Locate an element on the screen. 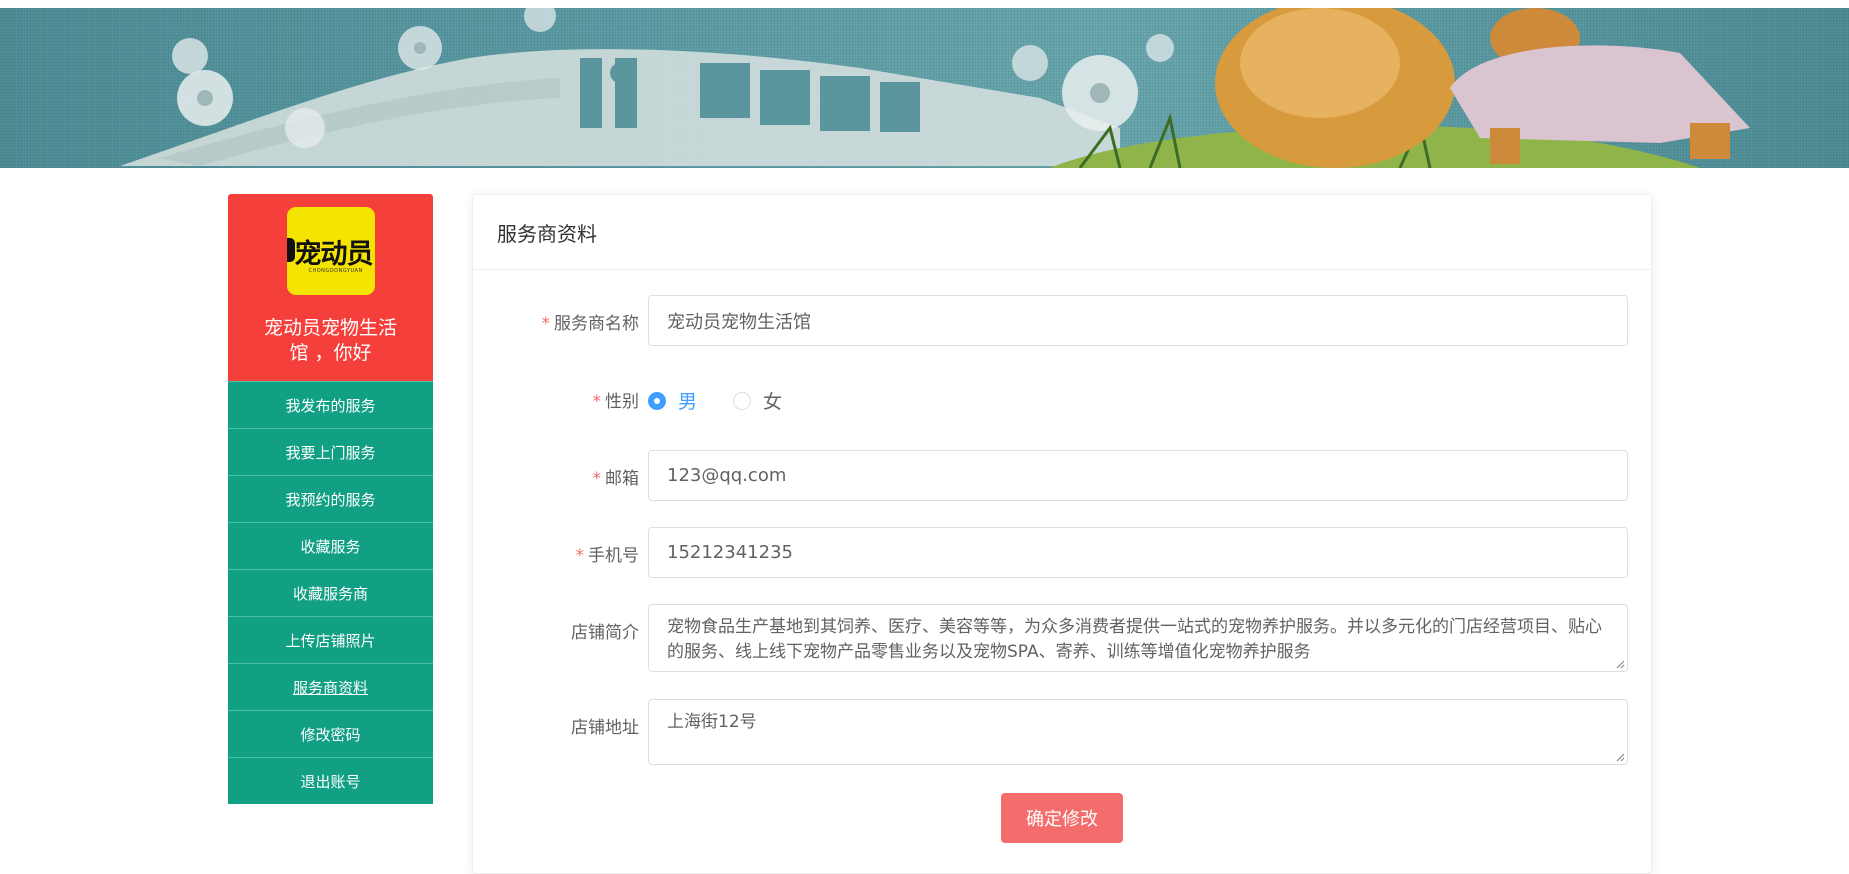  sidebar-item-my-services: 我发布的服务 is located at coordinates (330, 404).